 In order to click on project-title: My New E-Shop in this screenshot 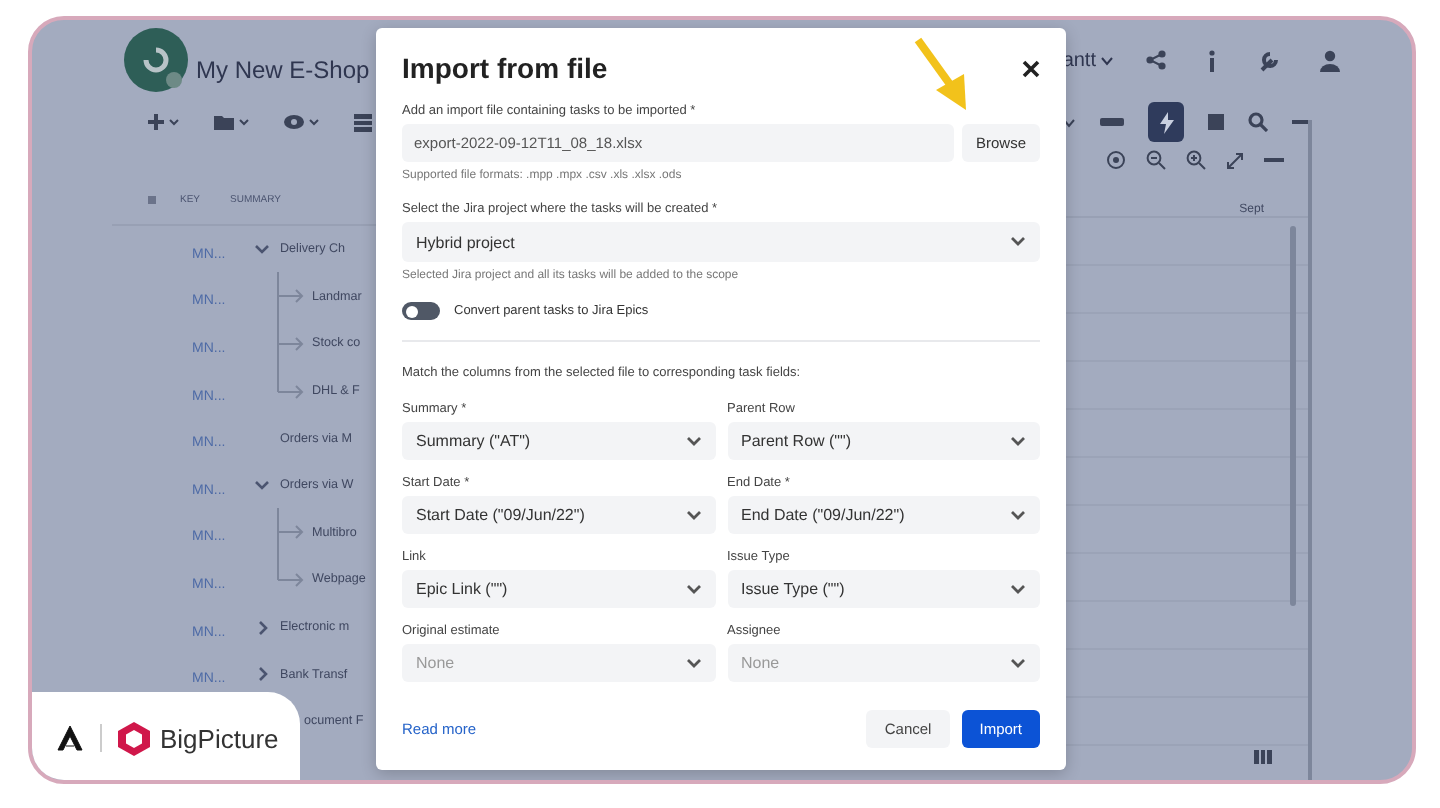, I will do `click(283, 70)`.